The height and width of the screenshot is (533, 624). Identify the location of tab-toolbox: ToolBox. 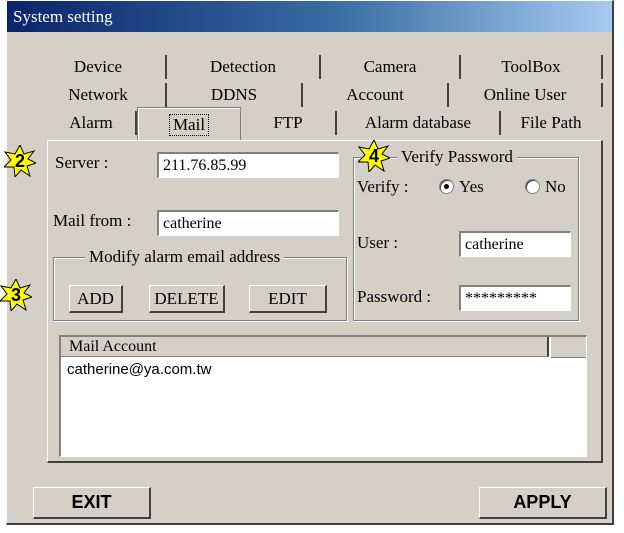
(532, 67).